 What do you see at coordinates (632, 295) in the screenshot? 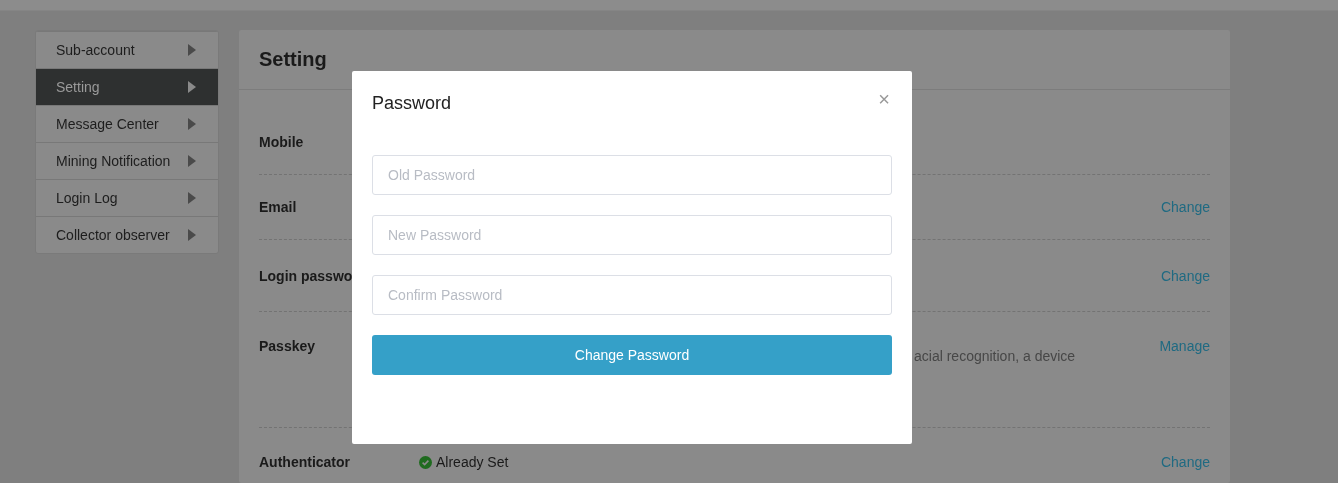
I see `password-field: Confirm Password` at bounding box center [632, 295].